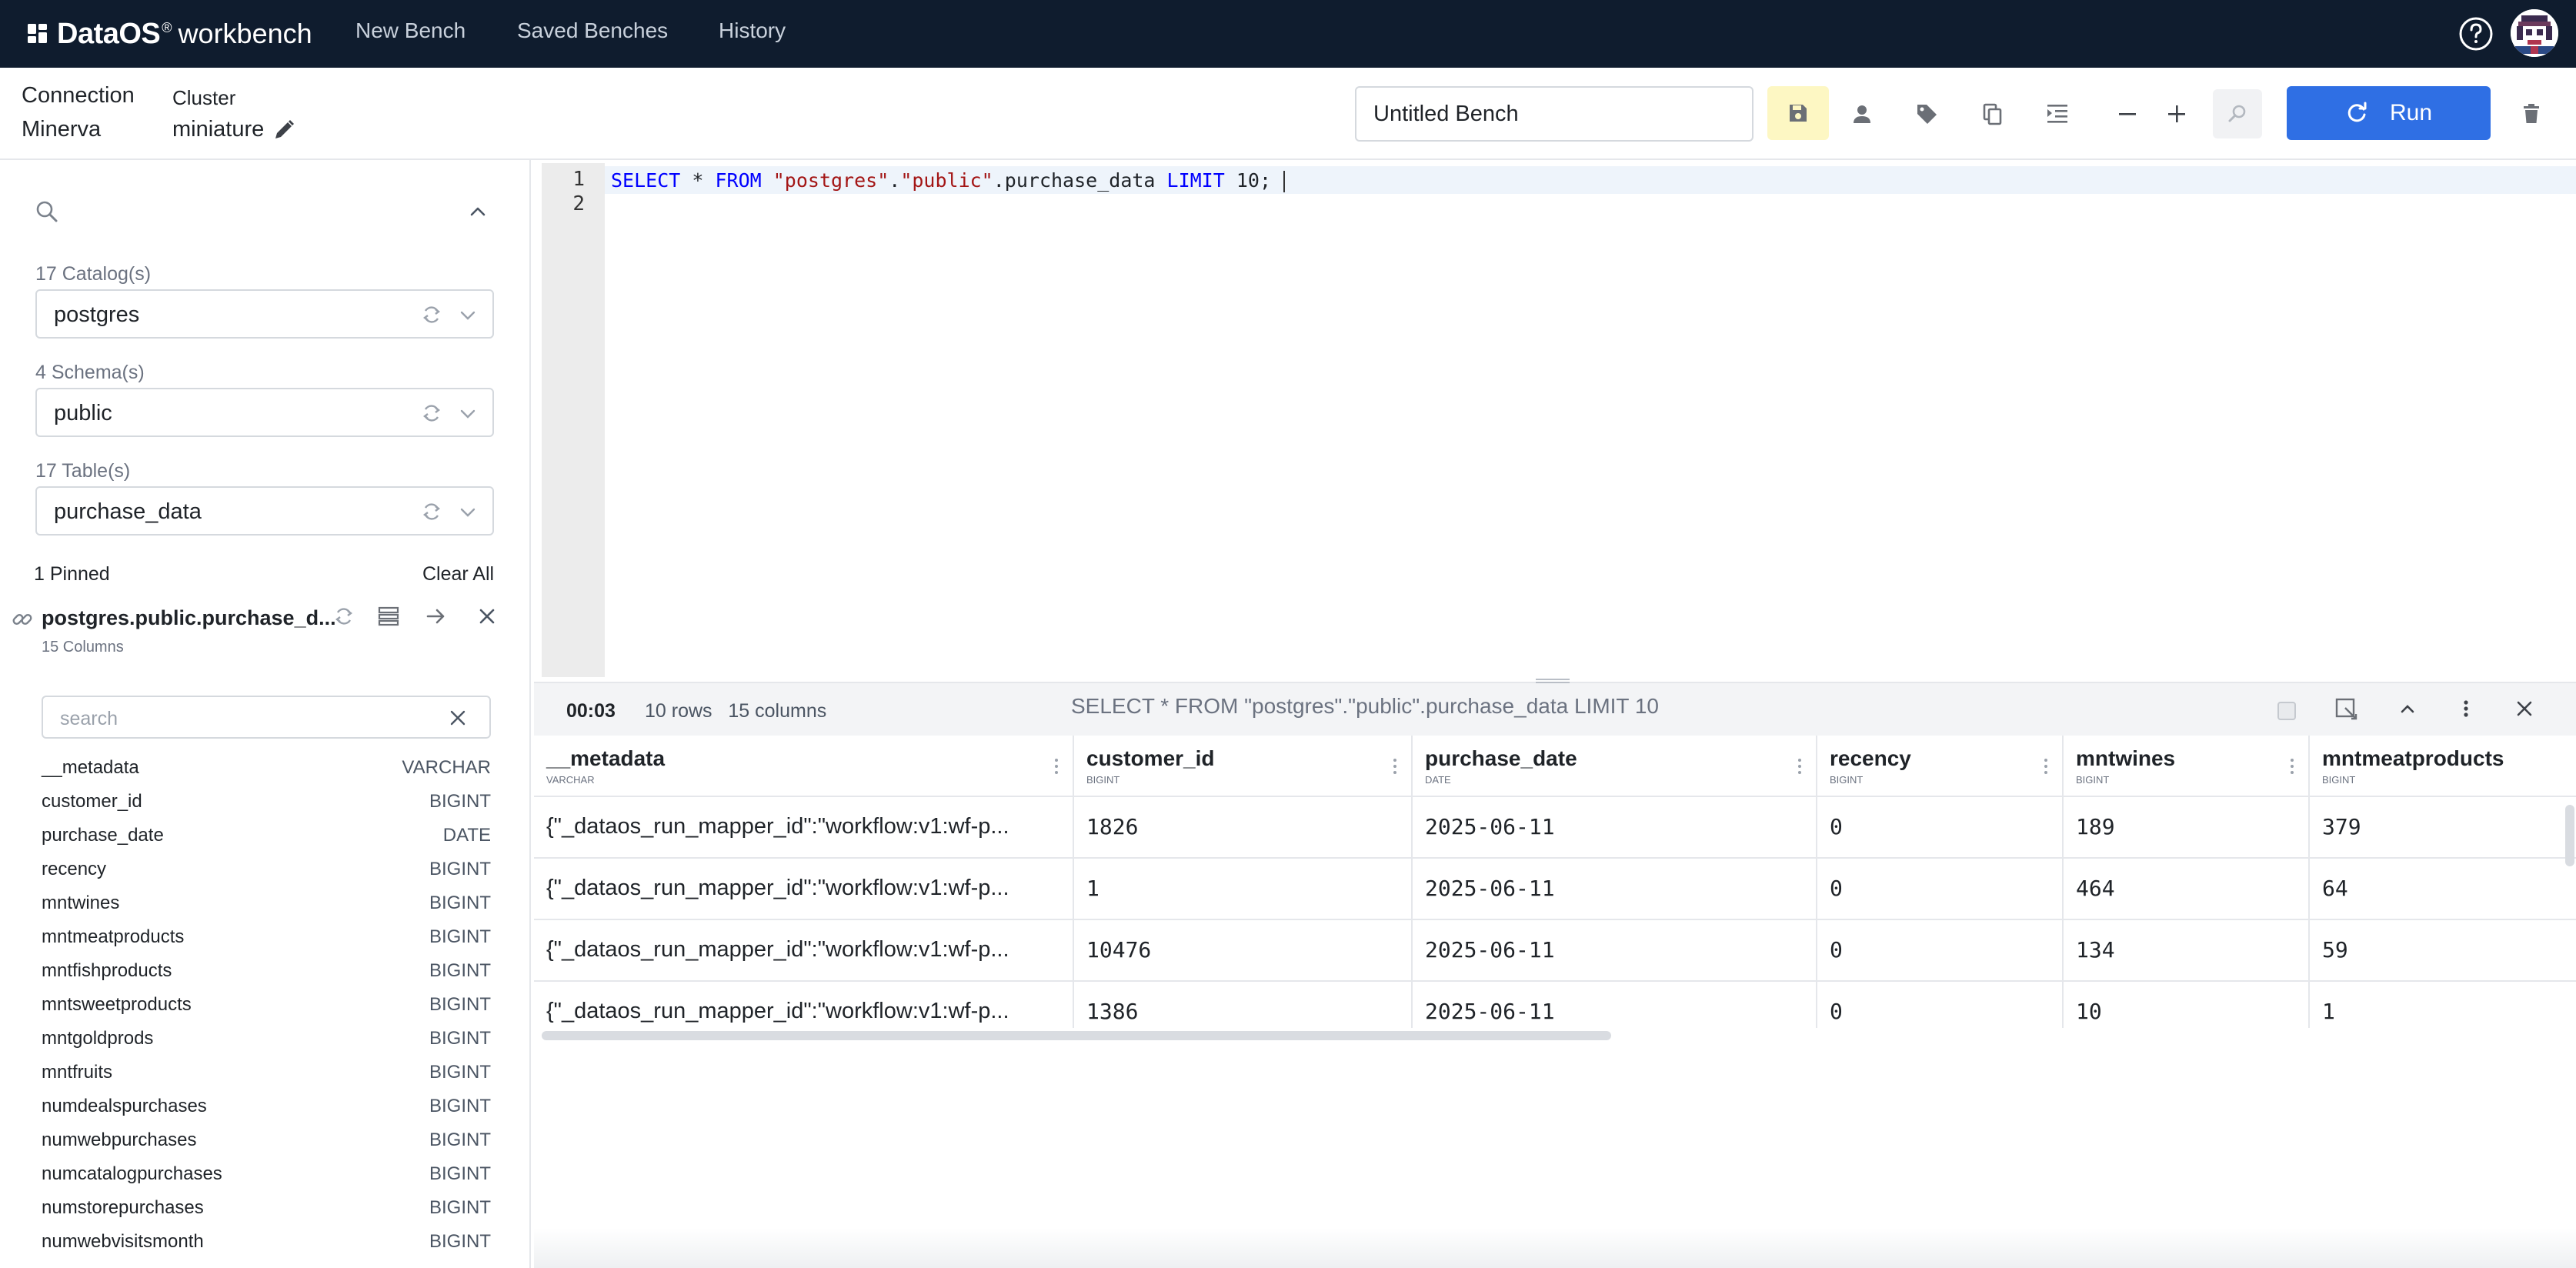 This screenshot has width=2576, height=1268. I want to click on clear-search-icon, so click(458, 718).